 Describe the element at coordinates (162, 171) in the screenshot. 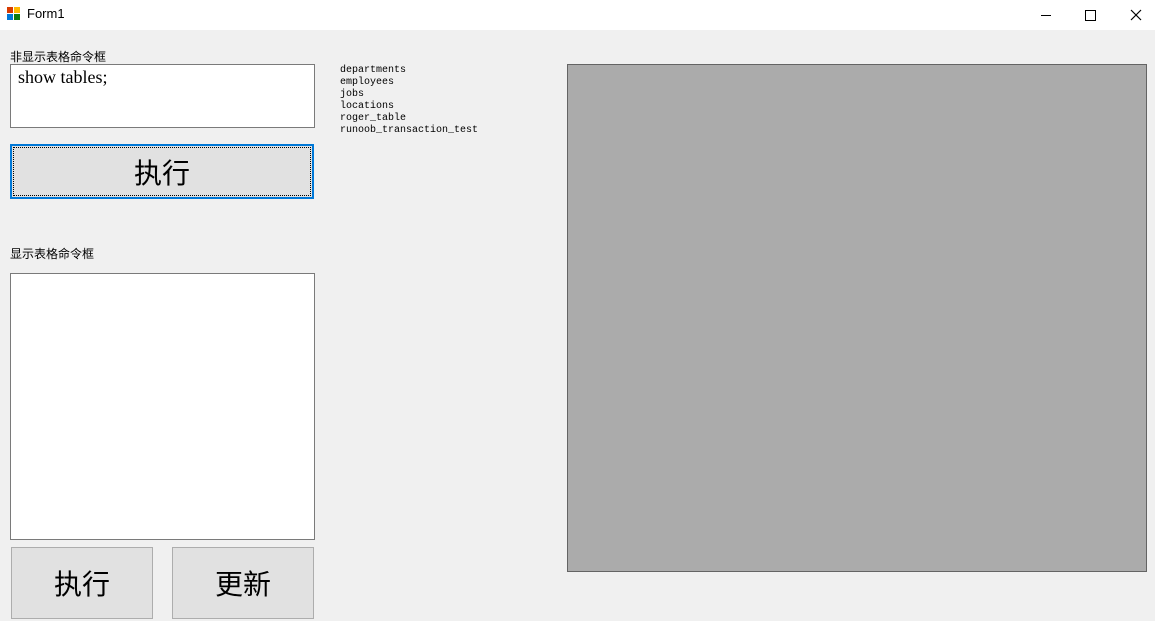

I see `execute-button-top: 执行` at that location.